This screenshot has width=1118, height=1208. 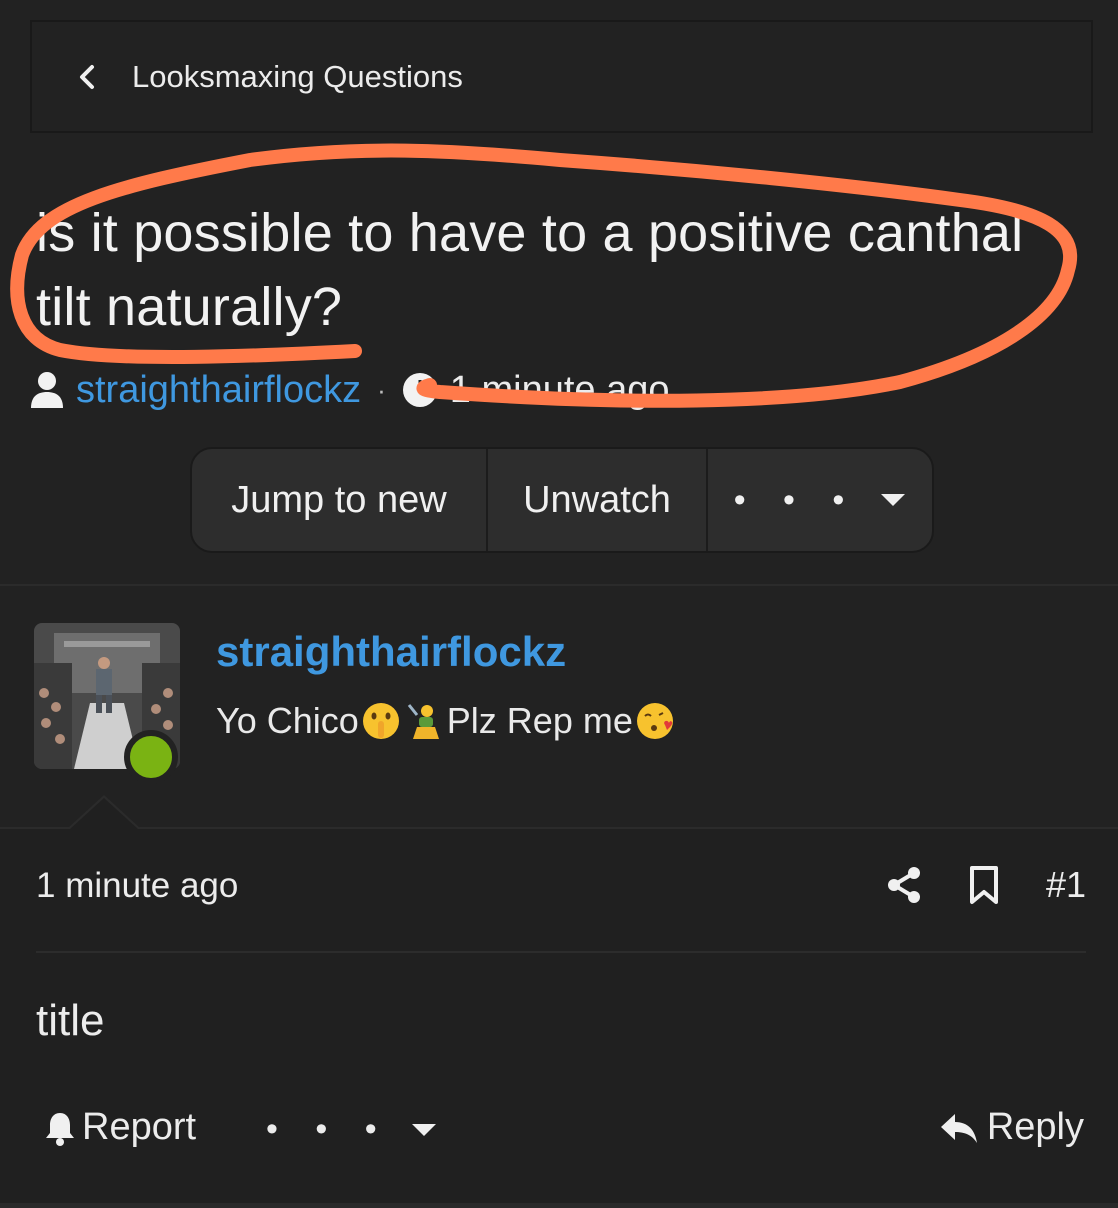 What do you see at coordinates (419, 390) in the screenshot?
I see `clock-icon` at bounding box center [419, 390].